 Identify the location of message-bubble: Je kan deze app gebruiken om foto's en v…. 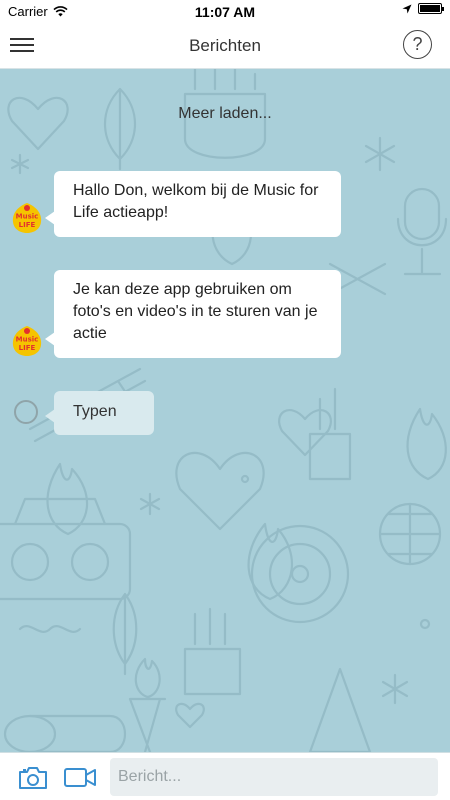
(193, 314).